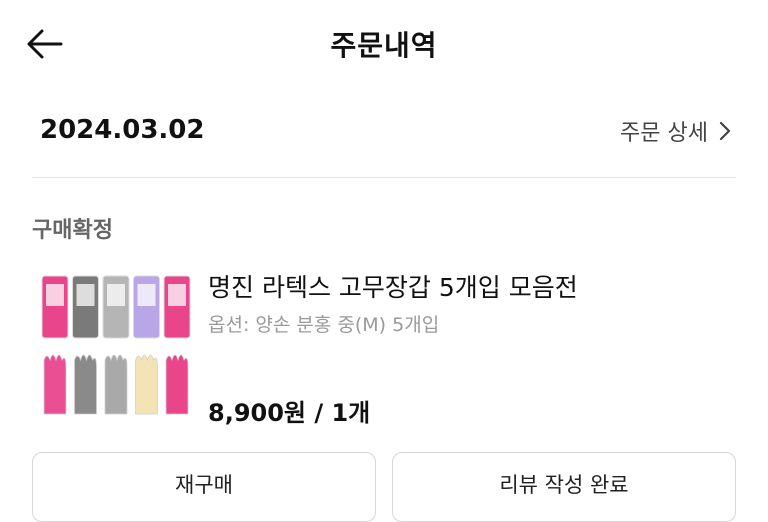 The height and width of the screenshot is (522, 768). Describe the element at coordinates (122, 130) in the screenshot. I see `order-date: 2024.03.02` at that location.